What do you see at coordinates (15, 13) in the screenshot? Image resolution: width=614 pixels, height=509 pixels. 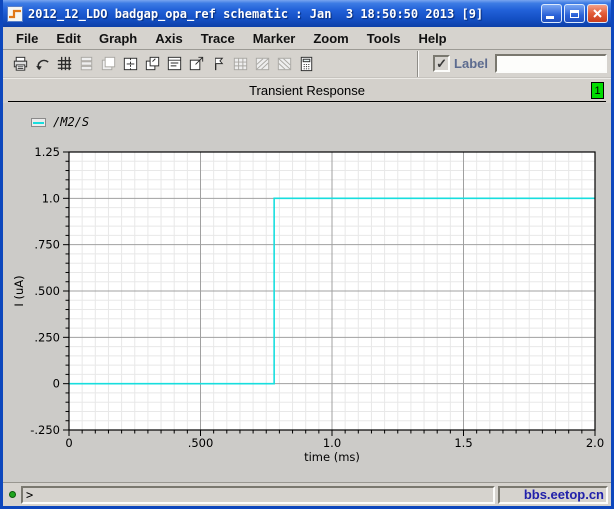 I see `app-icon` at bounding box center [15, 13].